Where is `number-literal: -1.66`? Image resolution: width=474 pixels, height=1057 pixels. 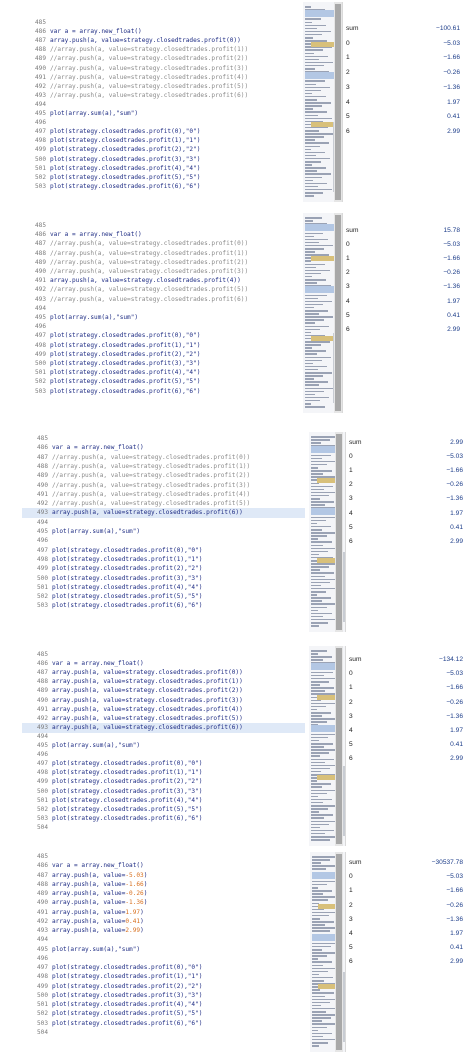
number-literal: -1.66 is located at coordinates (134, 884).